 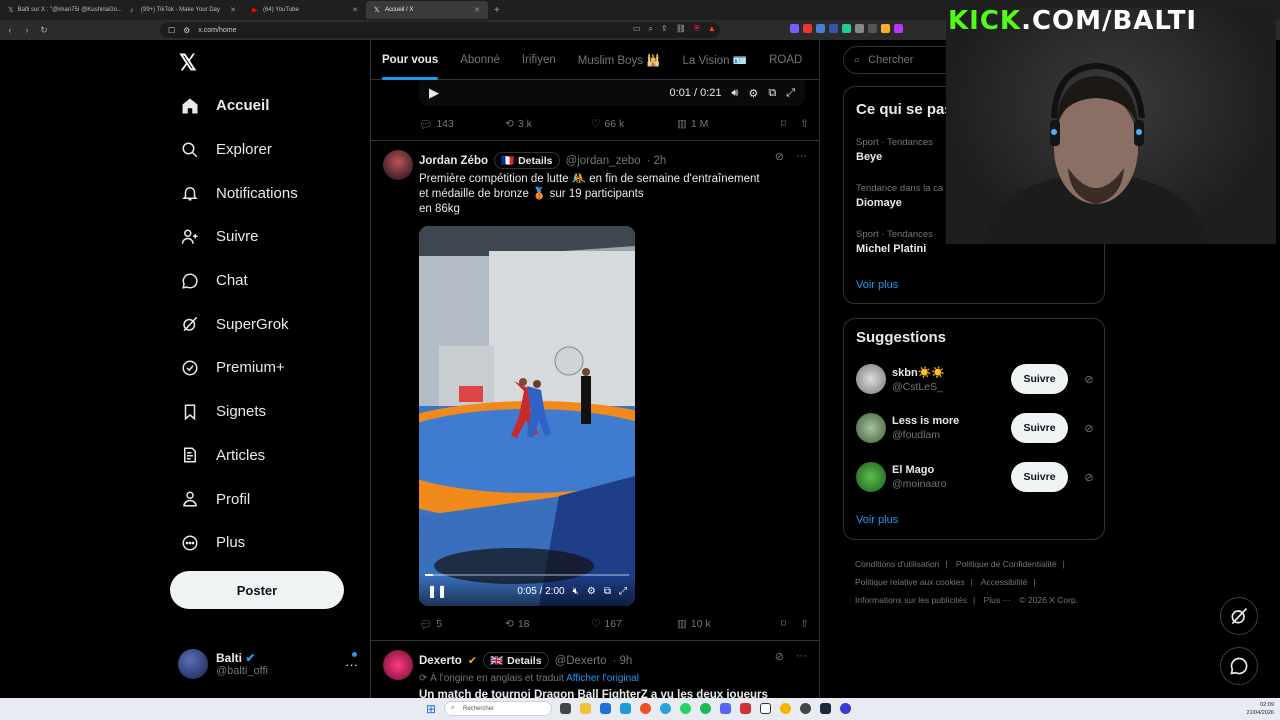 I want to click on whatsapp-icon, so click(x=685, y=708).